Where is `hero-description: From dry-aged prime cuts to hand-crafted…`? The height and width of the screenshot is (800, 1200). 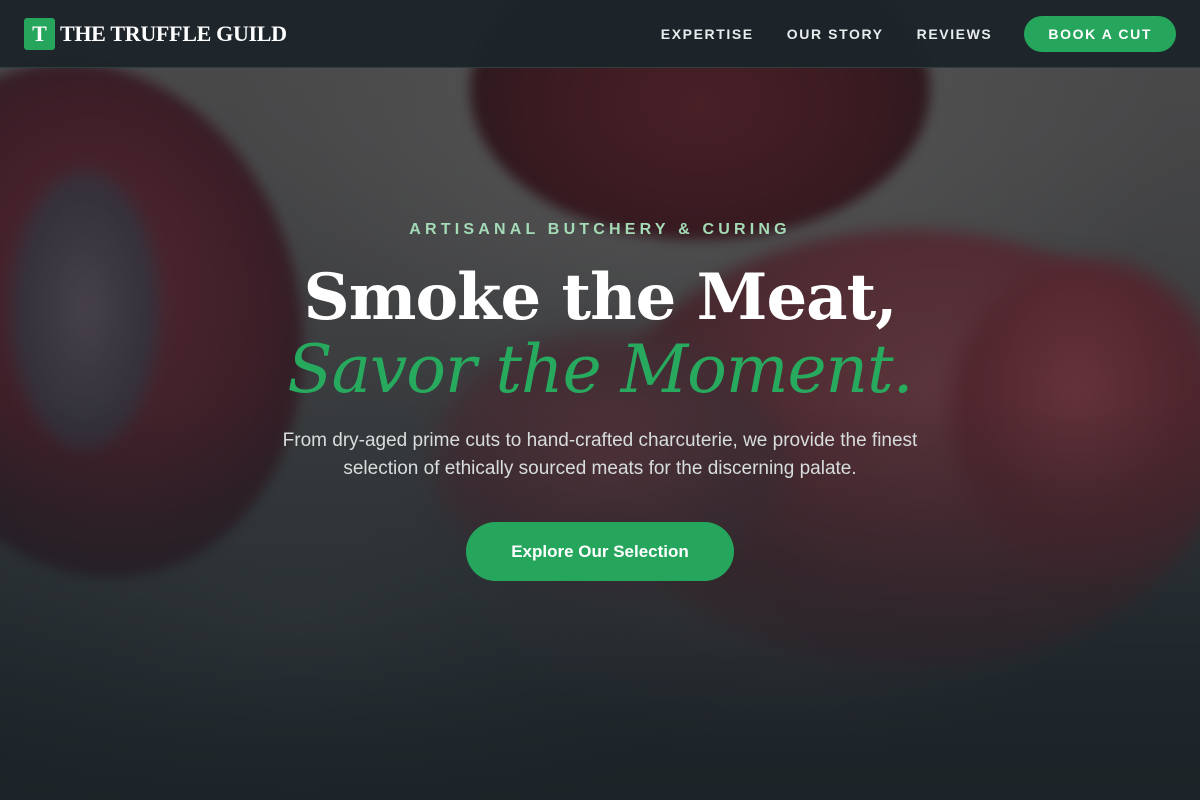
hero-description: From dry-aged prime cuts to hand-crafted… is located at coordinates (600, 454).